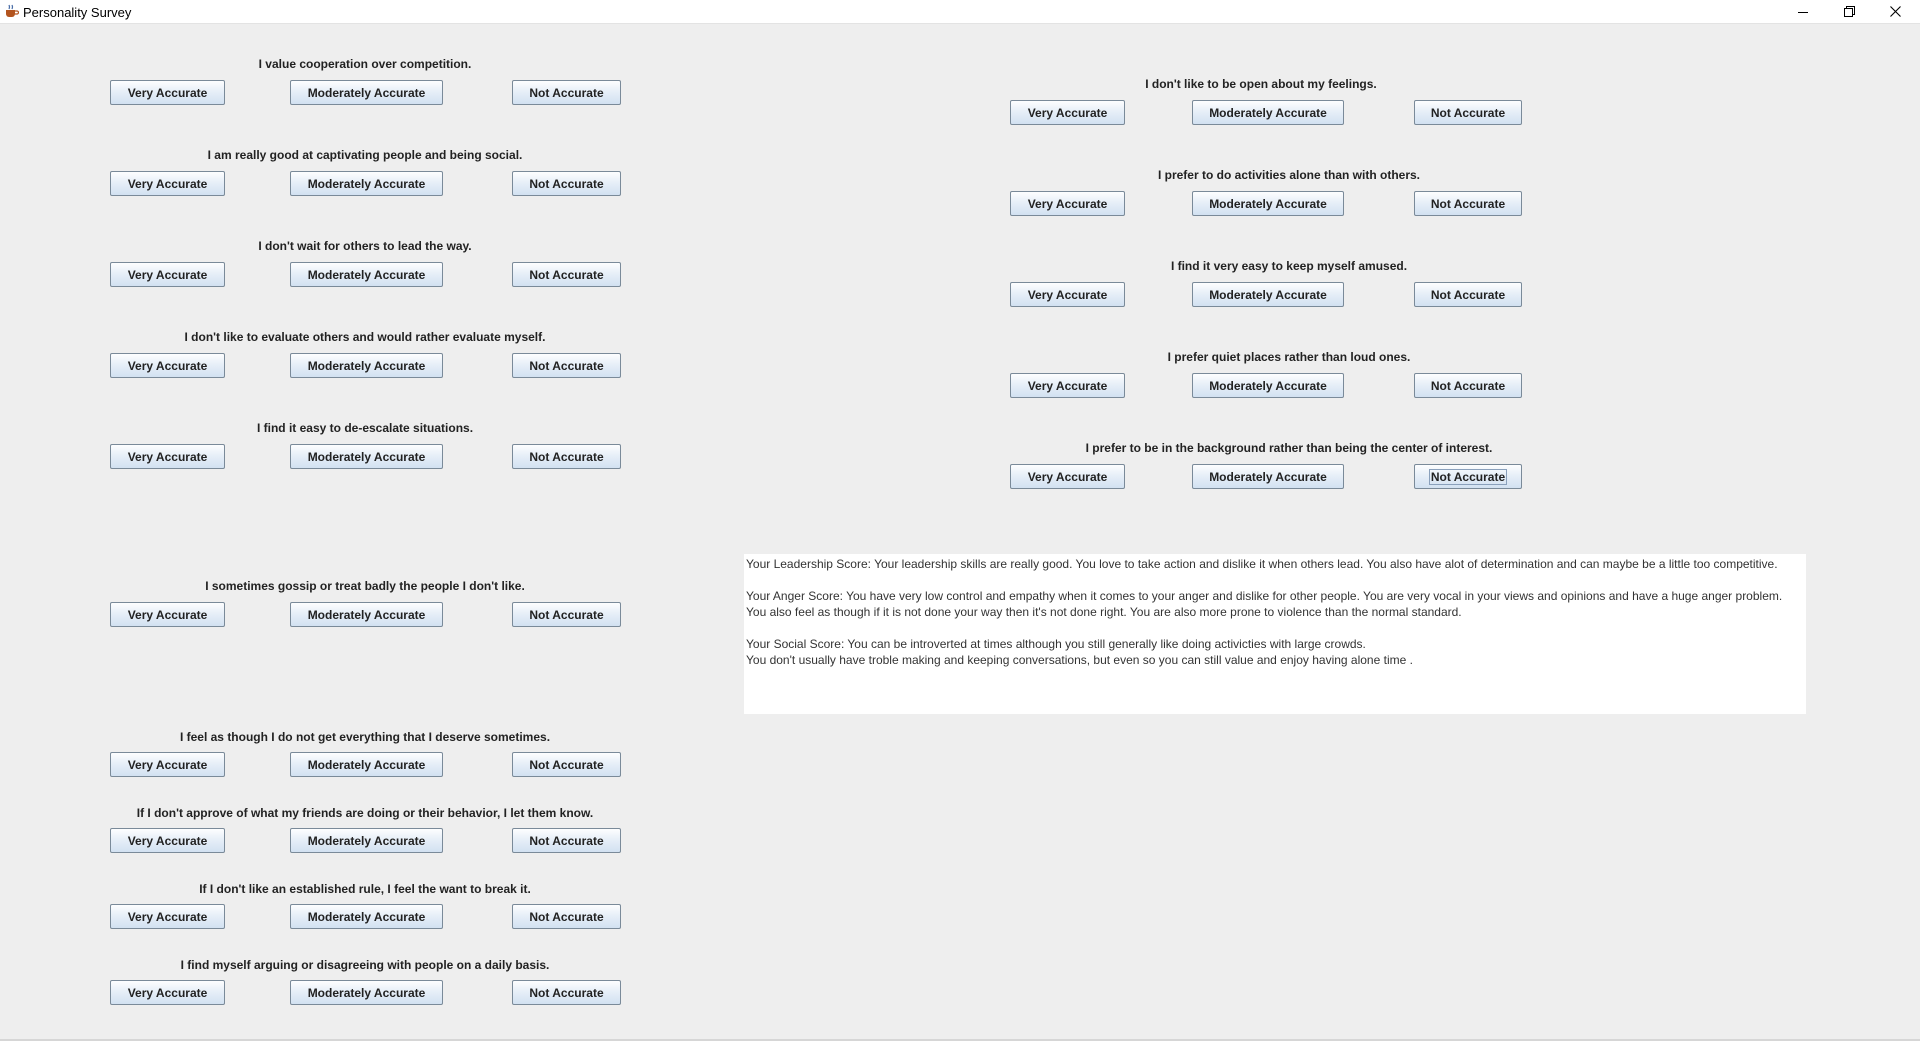  What do you see at coordinates (365, 246) in the screenshot?
I see `question-label: I don't wait for others to lead the way.` at bounding box center [365, 246].